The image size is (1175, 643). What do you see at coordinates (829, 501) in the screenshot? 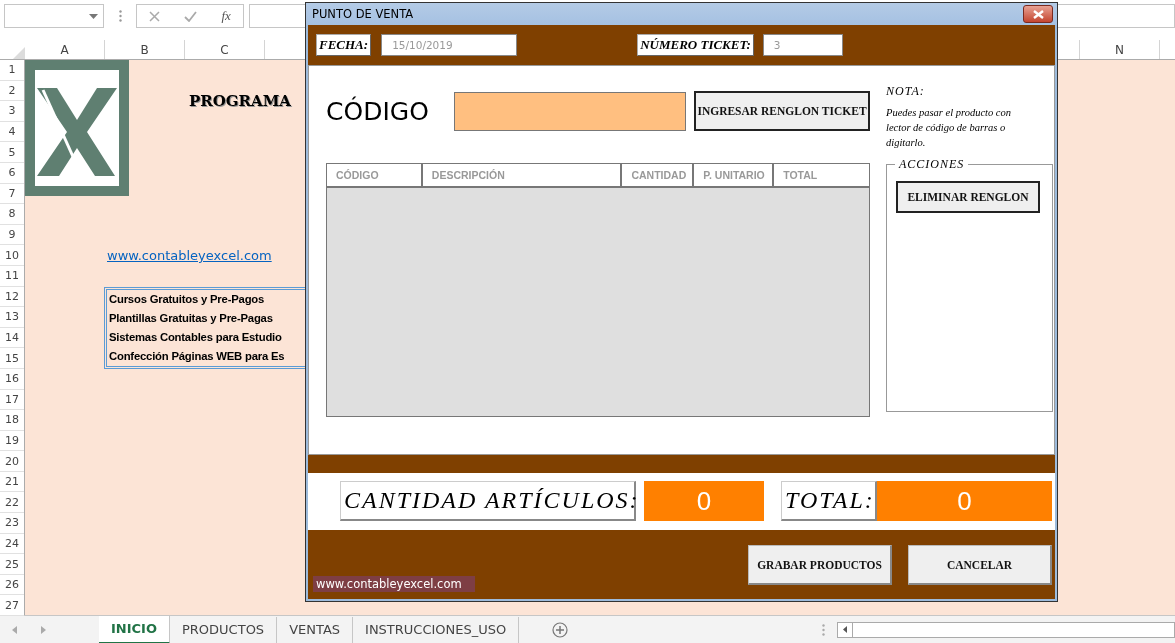
I see `total-label: TOTAL:` at bounding box center [829, 501].